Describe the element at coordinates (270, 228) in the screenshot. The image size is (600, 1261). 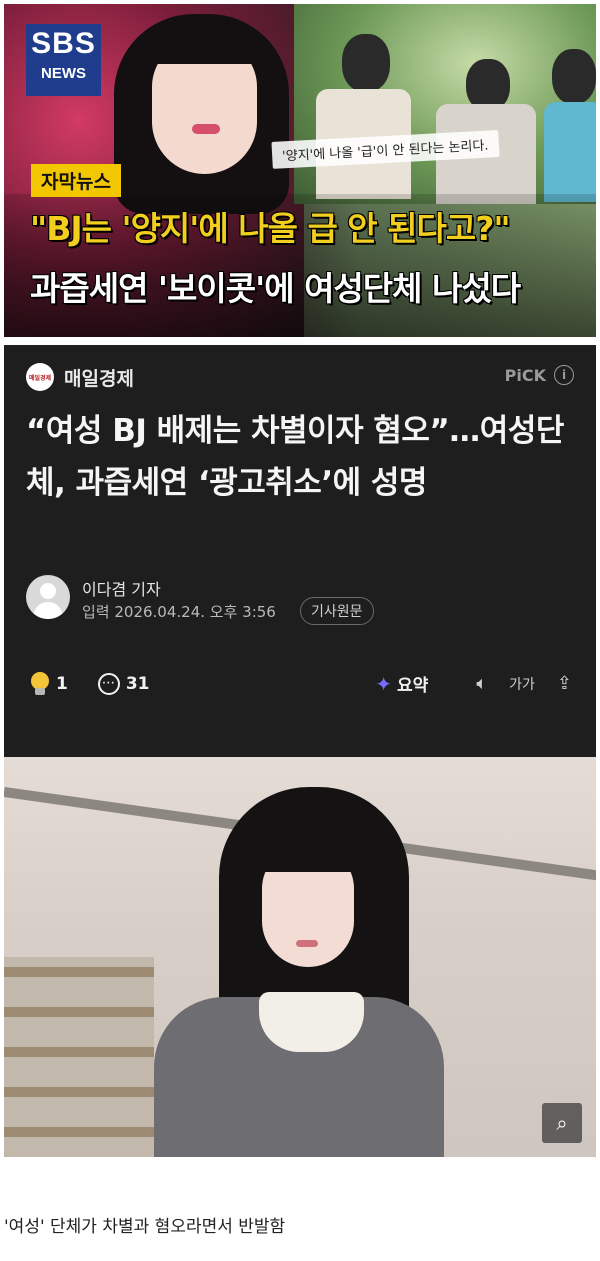
I see `thumbnail-headline-1: "BJ는 '양지'에 나올 급 안 된다고?"` at that location.